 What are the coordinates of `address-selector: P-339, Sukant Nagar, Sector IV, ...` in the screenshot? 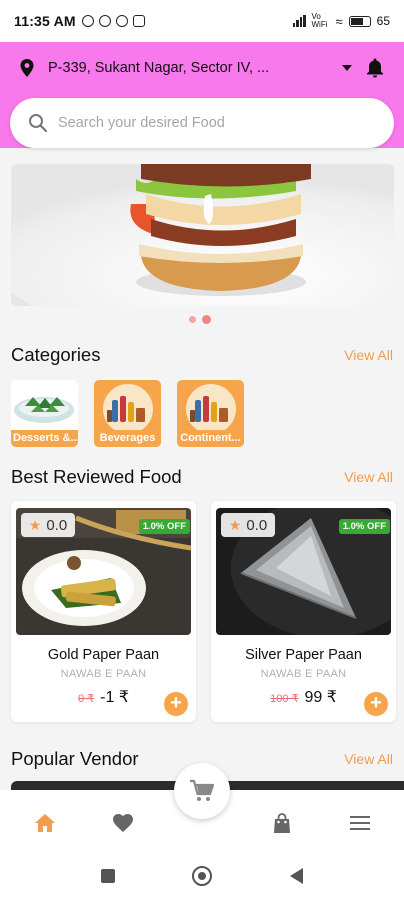 It's located at (202, 68).